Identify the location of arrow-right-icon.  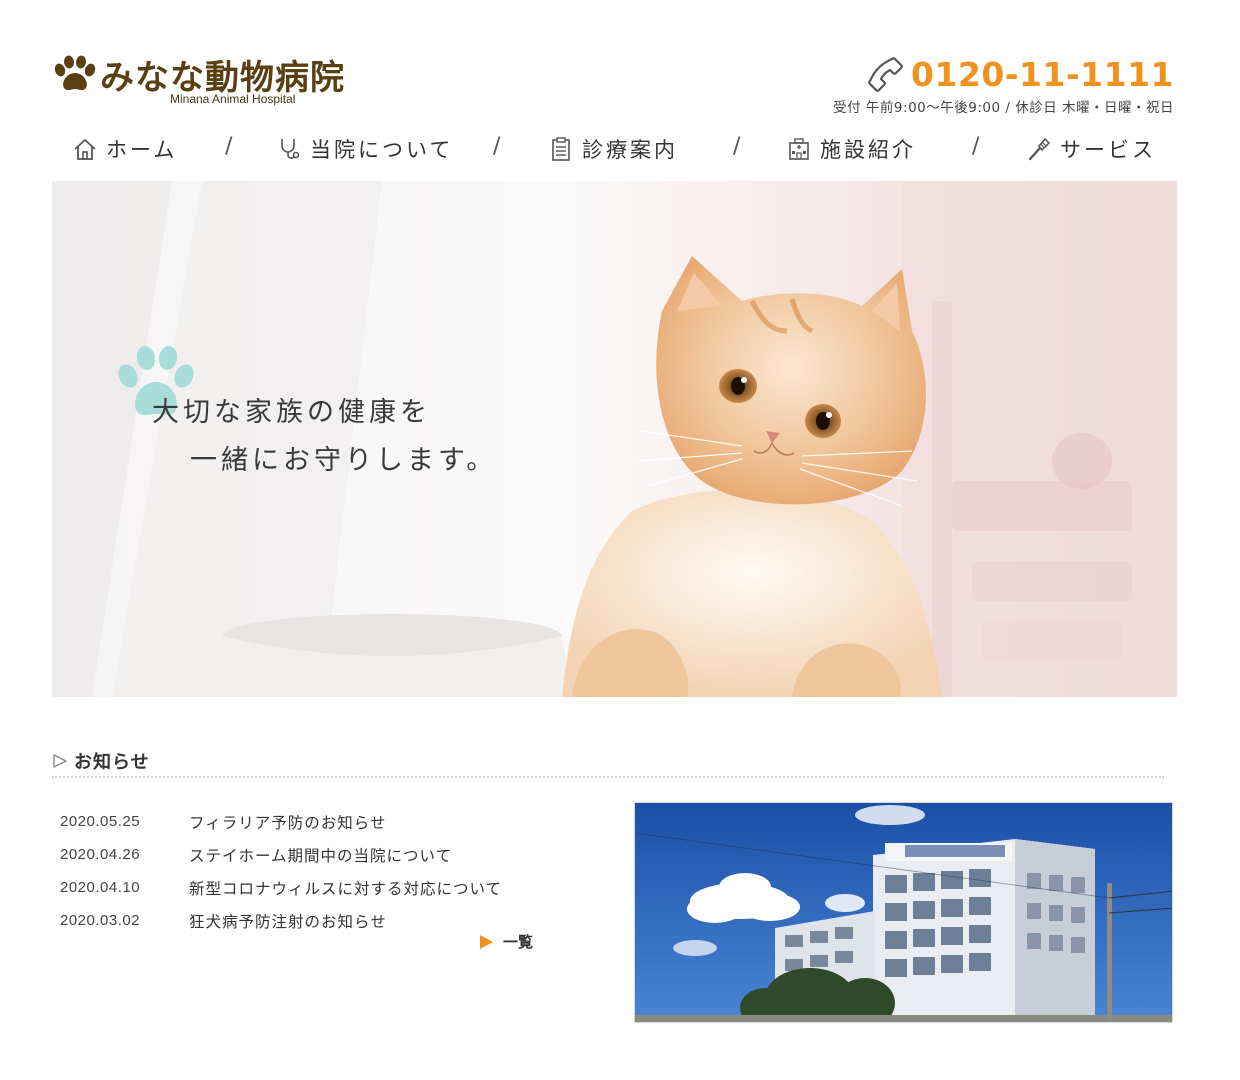
(486, 941).